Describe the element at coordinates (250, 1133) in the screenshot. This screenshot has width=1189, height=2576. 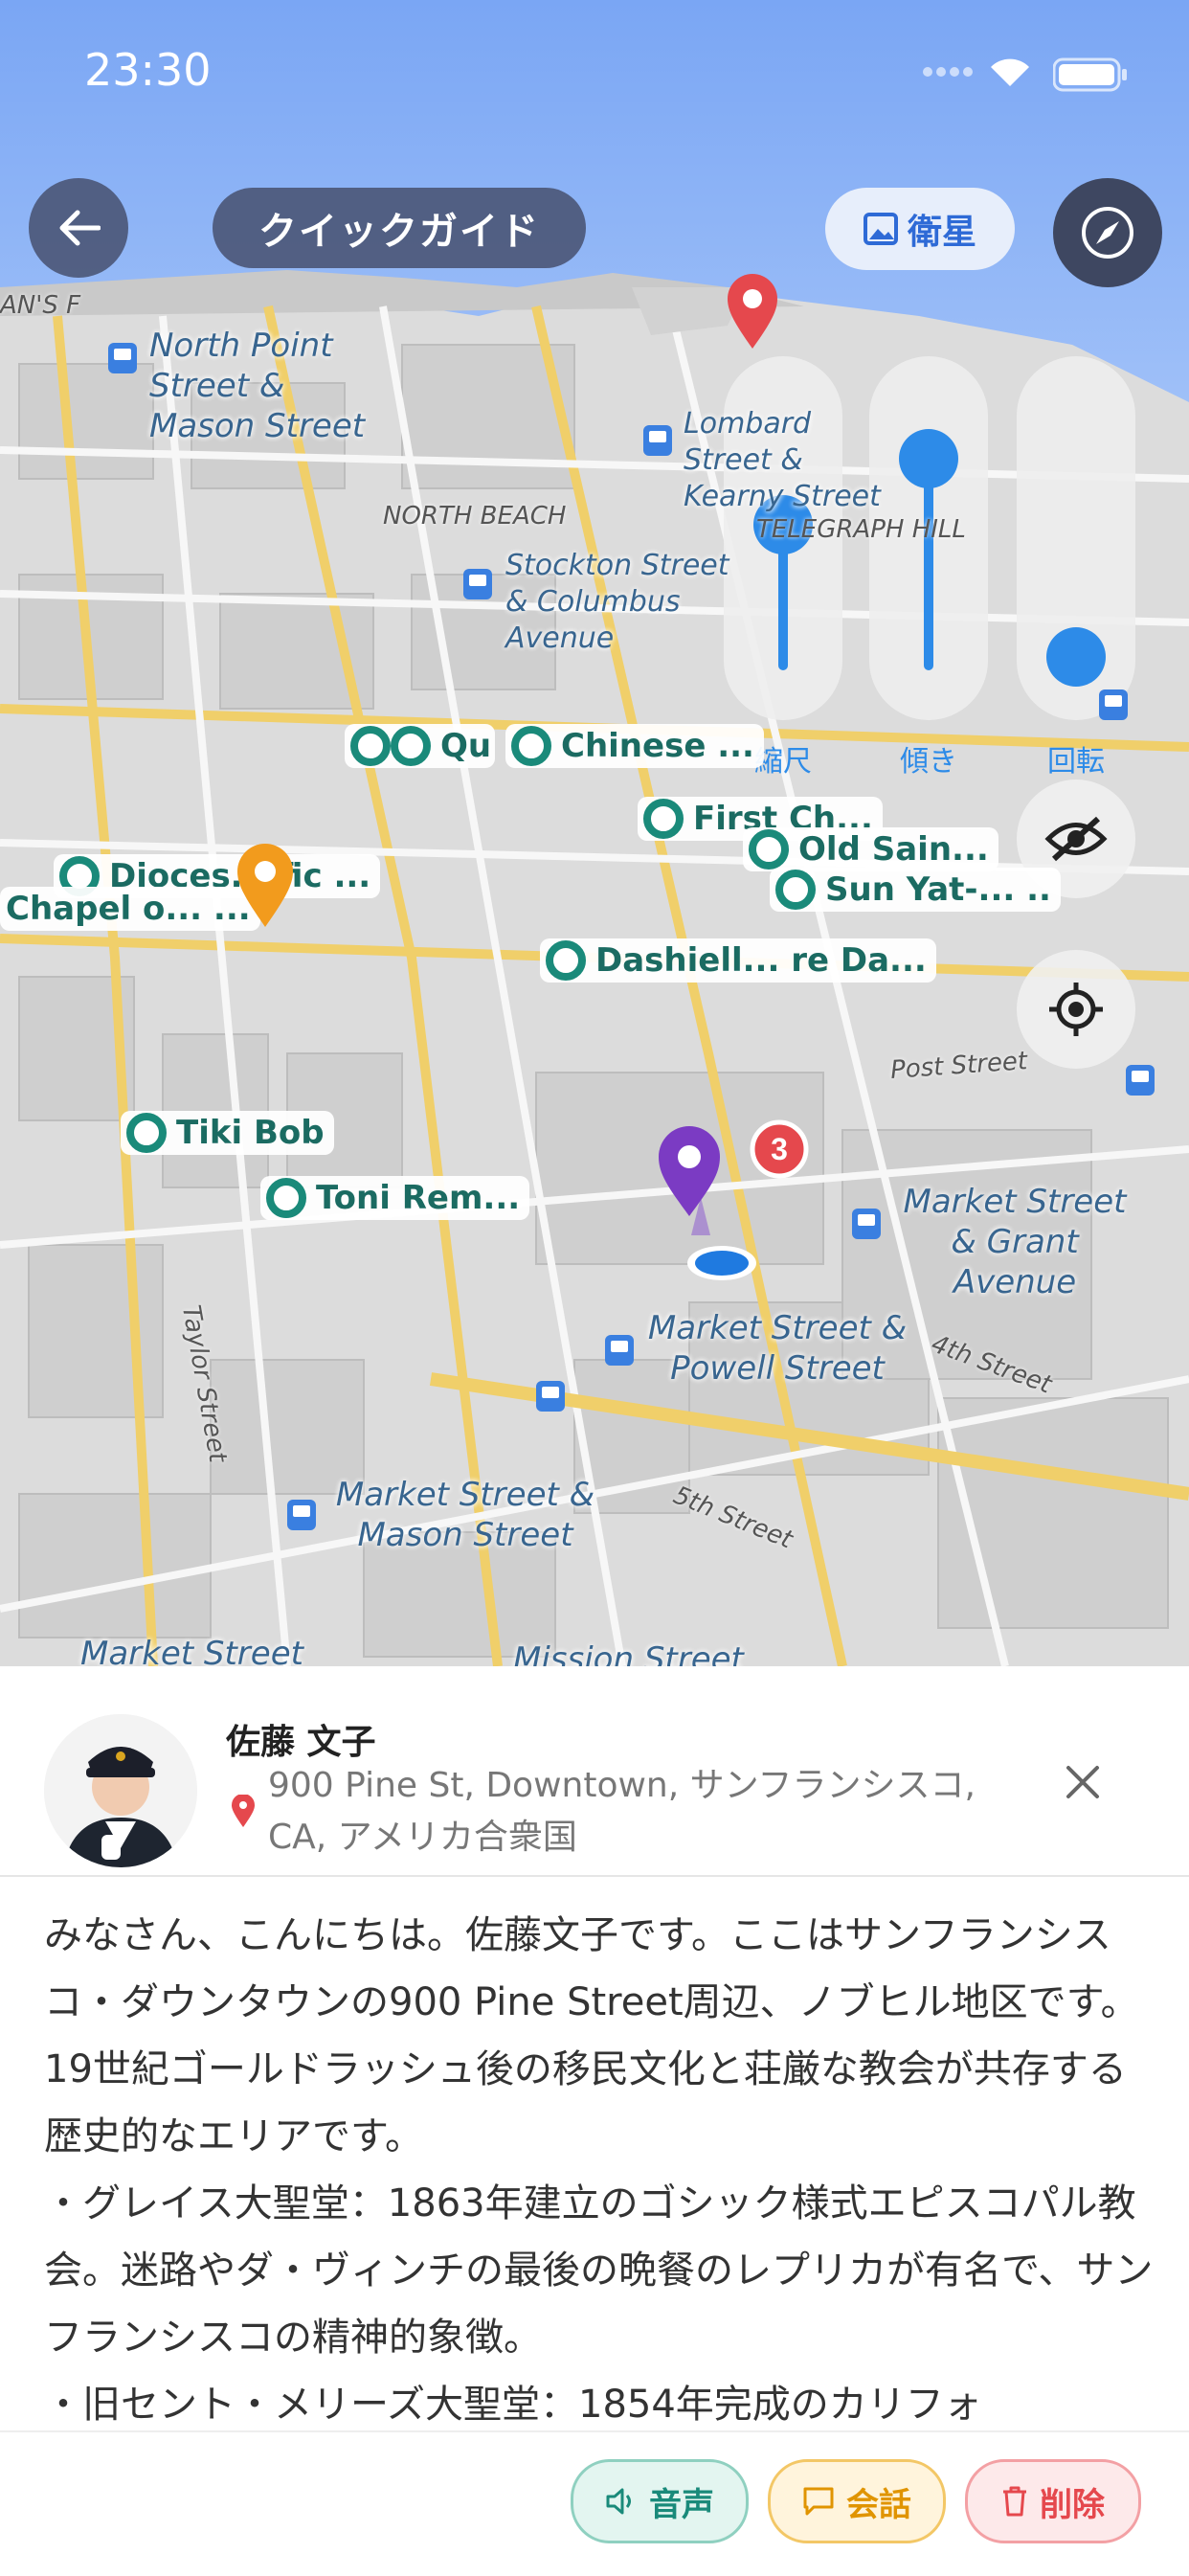
I see `poi-label: Tiki Bob` at that location.